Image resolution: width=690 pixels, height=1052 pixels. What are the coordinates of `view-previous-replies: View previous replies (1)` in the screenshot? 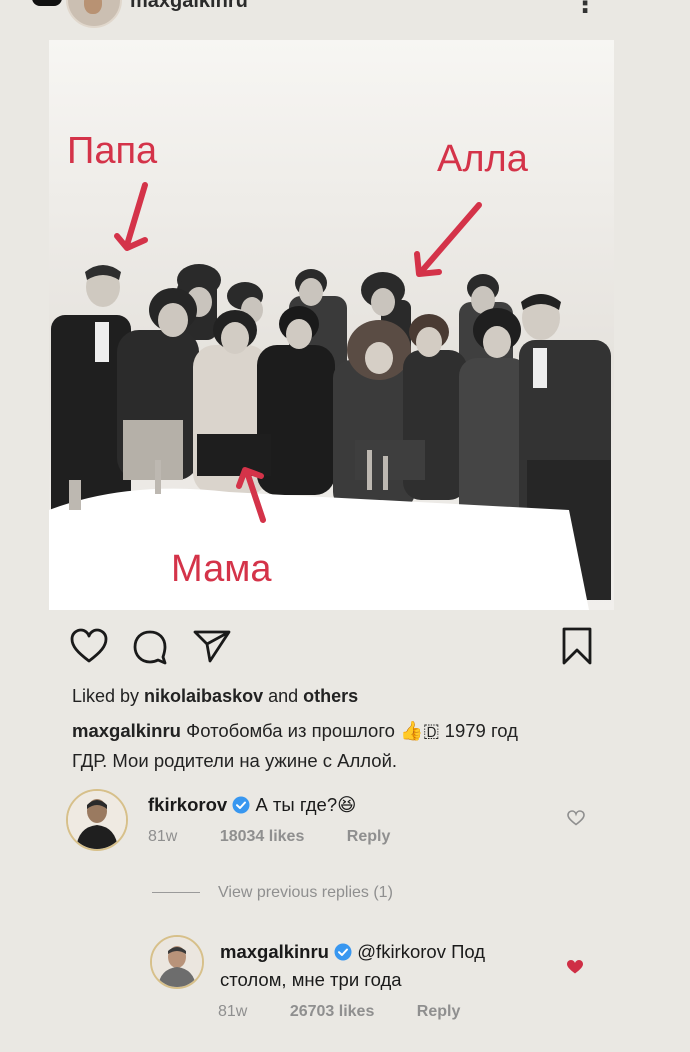 It's located at (272, 893).